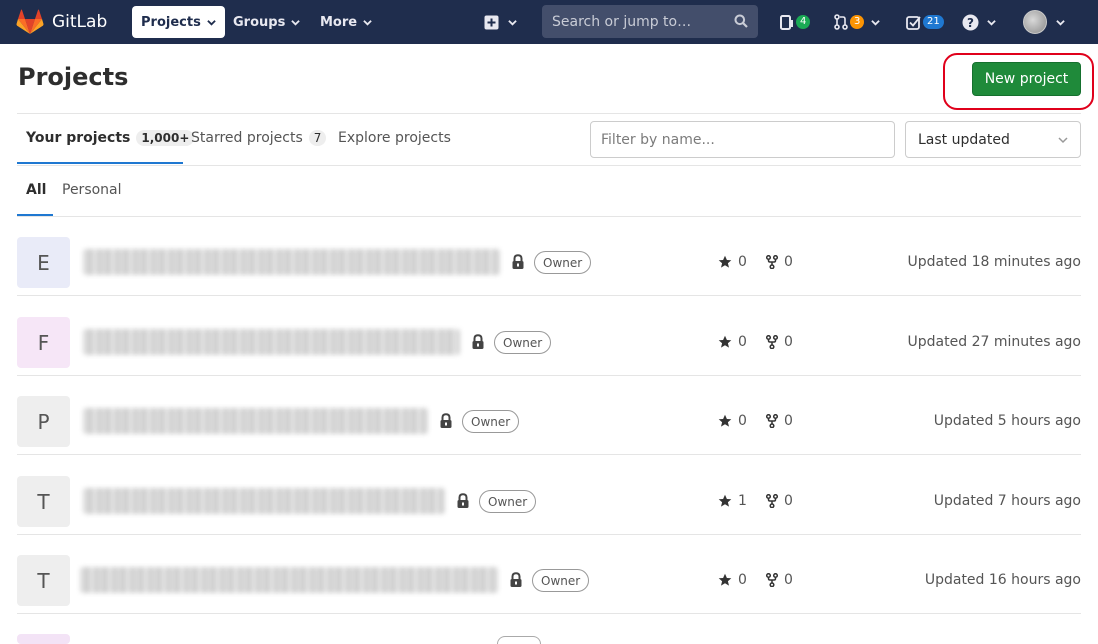 Image resolution: width=1098 pixels, height=644 pixels. What do you see at coordinates (43, 342) in the screenshot?
I see `project-avatar: F` at bounding box center [43, 342].